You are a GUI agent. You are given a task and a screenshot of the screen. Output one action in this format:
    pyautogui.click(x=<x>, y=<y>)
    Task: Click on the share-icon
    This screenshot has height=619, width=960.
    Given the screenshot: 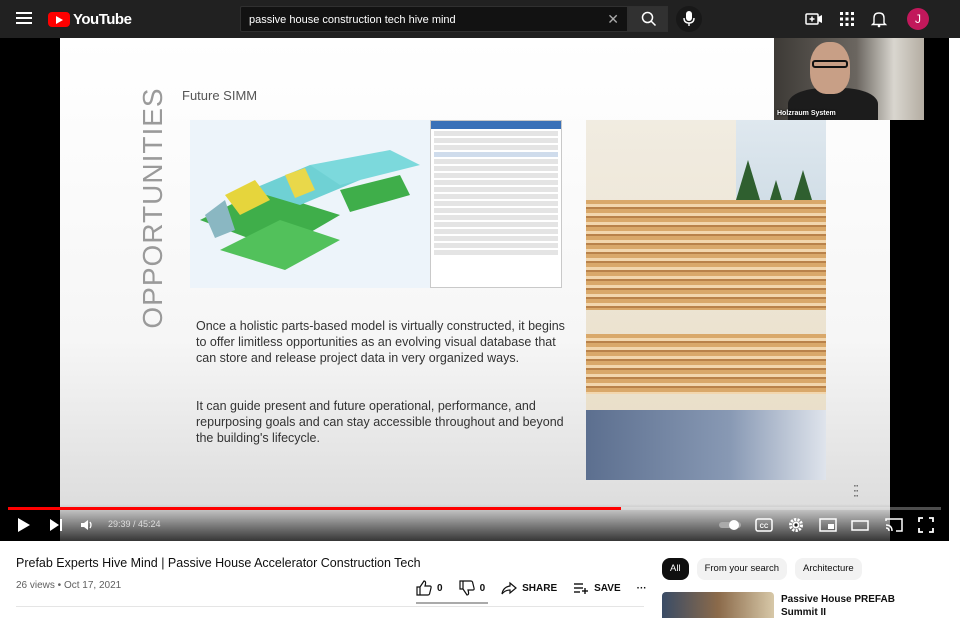 What is the action you would take?
    pyautogui.click(x=509, y=588)
    